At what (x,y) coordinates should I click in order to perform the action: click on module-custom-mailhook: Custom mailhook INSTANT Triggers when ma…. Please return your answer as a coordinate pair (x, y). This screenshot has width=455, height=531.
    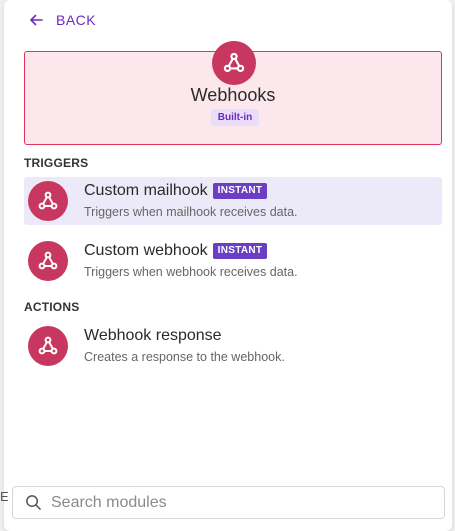
    Looking at the image, I should click on (233, 201).